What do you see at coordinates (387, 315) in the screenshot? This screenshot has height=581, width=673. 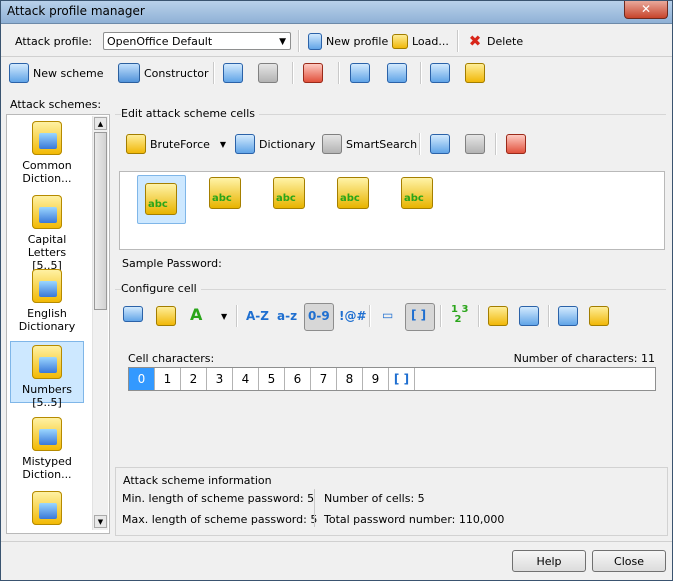 I see `space-char-icon: ▭` at bounding box center [387, 315].